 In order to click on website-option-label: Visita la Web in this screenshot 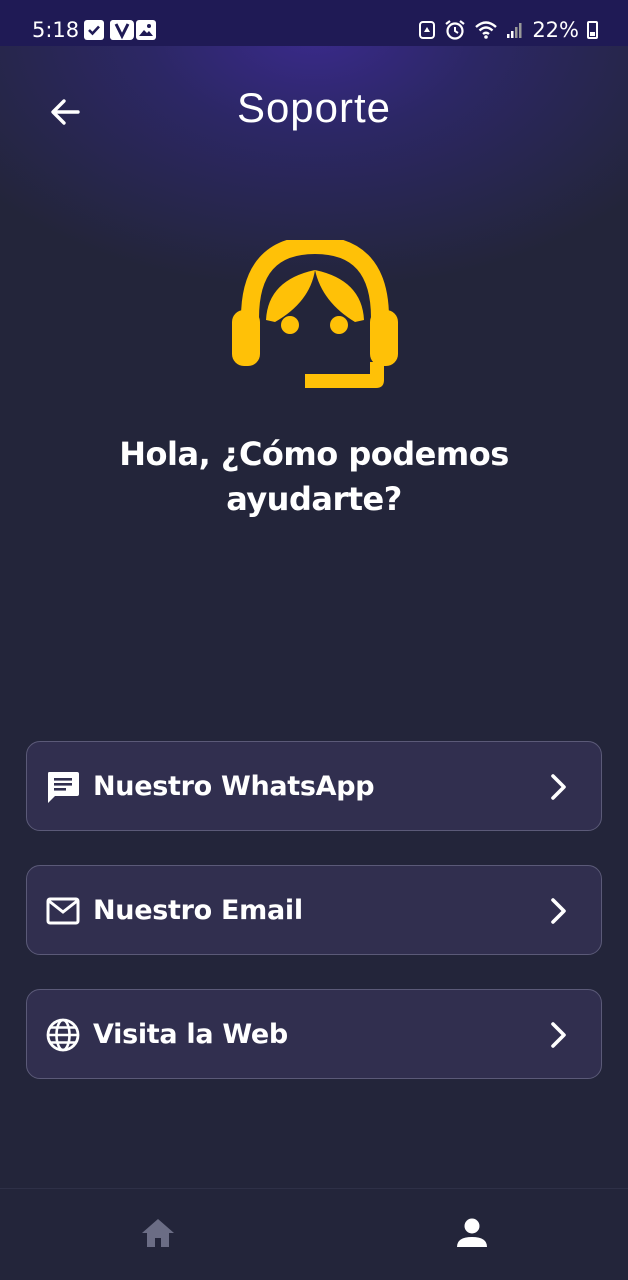, I will do `click(190, 1034)`.